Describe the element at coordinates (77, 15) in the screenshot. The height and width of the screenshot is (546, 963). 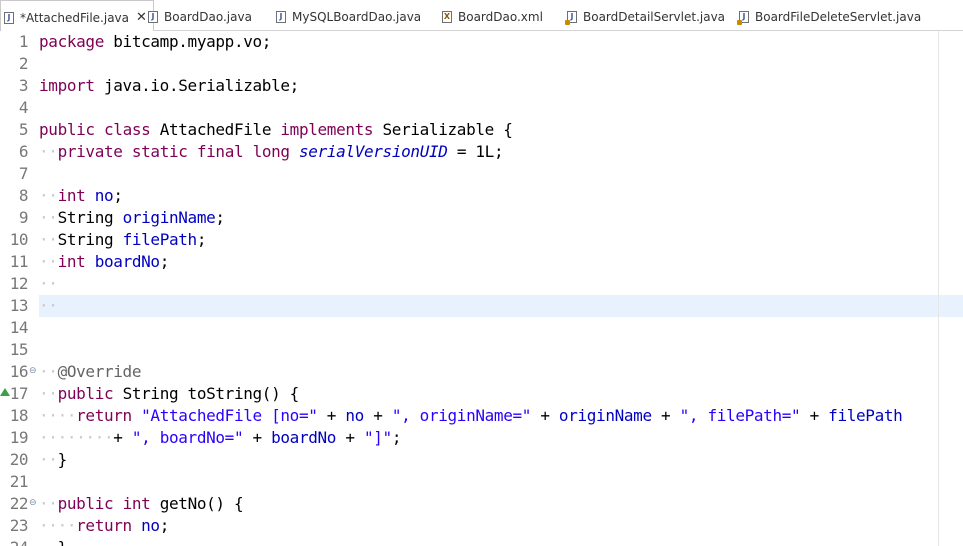
I see `tab-attachedfile-java: J *AttachedFile.java ✕` at that location.